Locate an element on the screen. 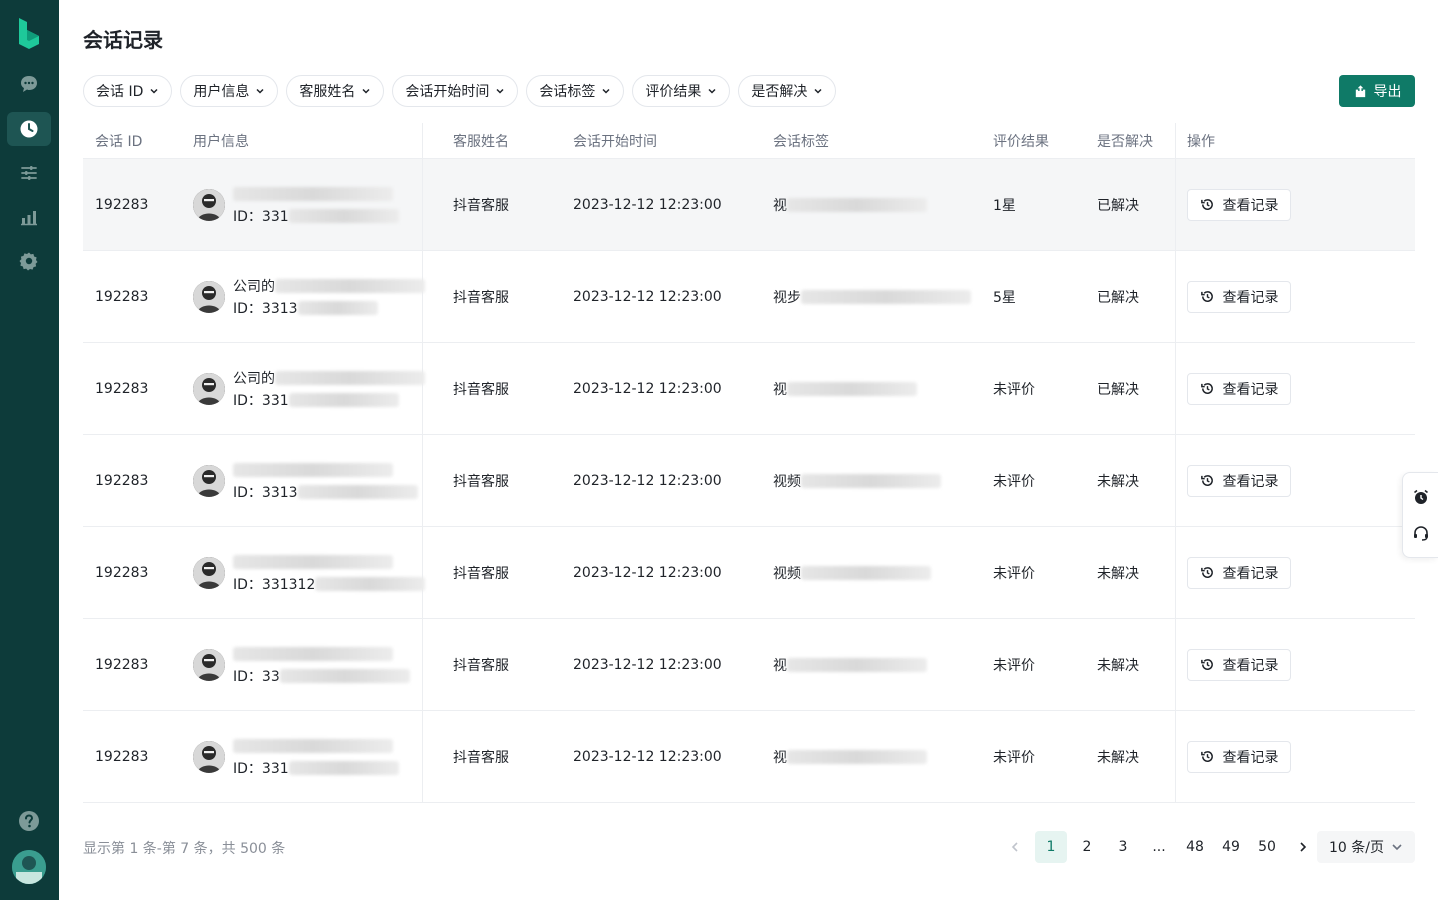  next-page-button is located at coordinates (1303, 847).